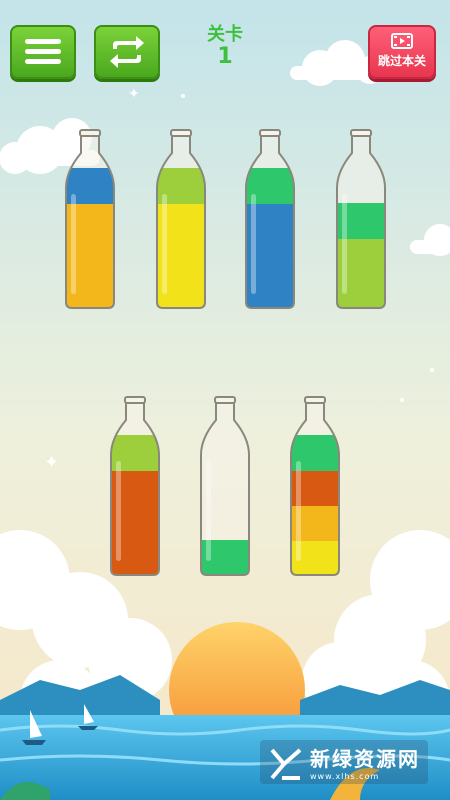  What do you see at coordinates (286, 764) in the screenshot?
I see `xlhs-logo` at bounding box center [286, 764].